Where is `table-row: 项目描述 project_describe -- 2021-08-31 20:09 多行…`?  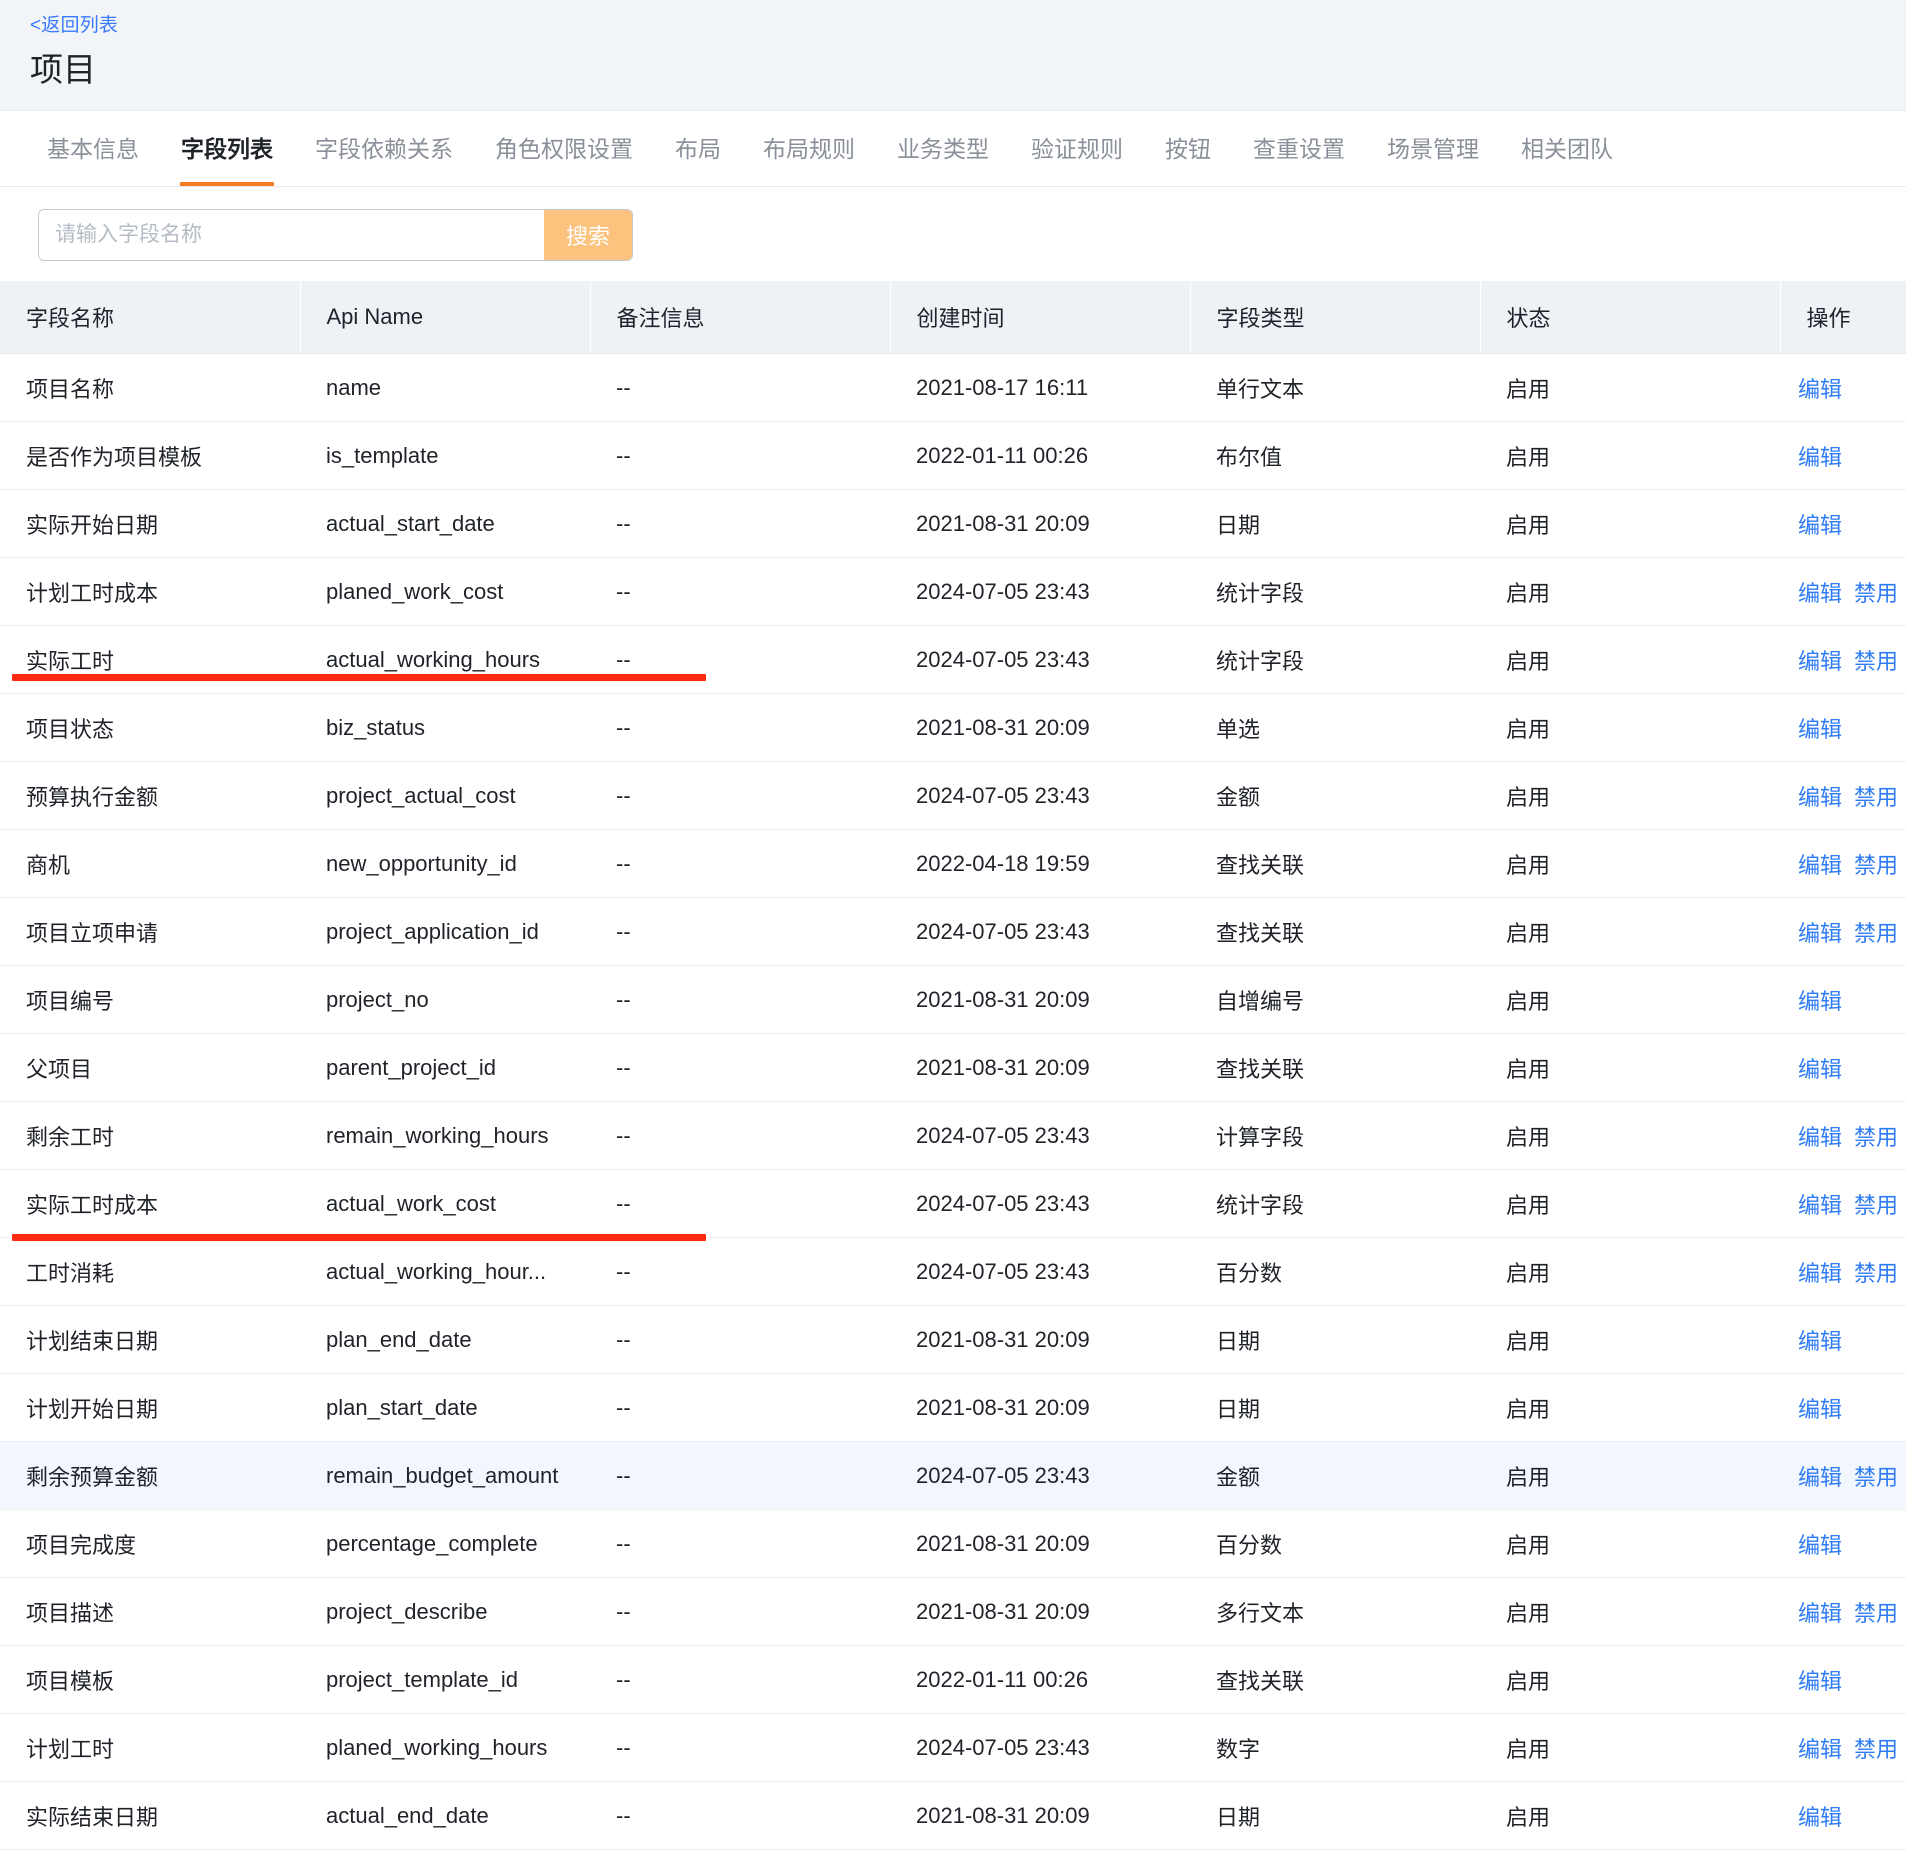
table-row: 项目描述 project_describe -- 2021-08-31 20:09 多行… is located at coordinates (953, 1611).